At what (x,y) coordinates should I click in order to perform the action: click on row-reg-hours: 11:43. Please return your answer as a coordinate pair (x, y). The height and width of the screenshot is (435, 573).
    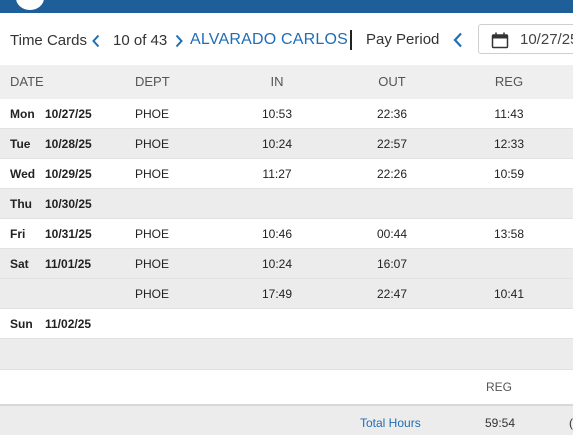
    Looking at the image, I should click on (509, 114).